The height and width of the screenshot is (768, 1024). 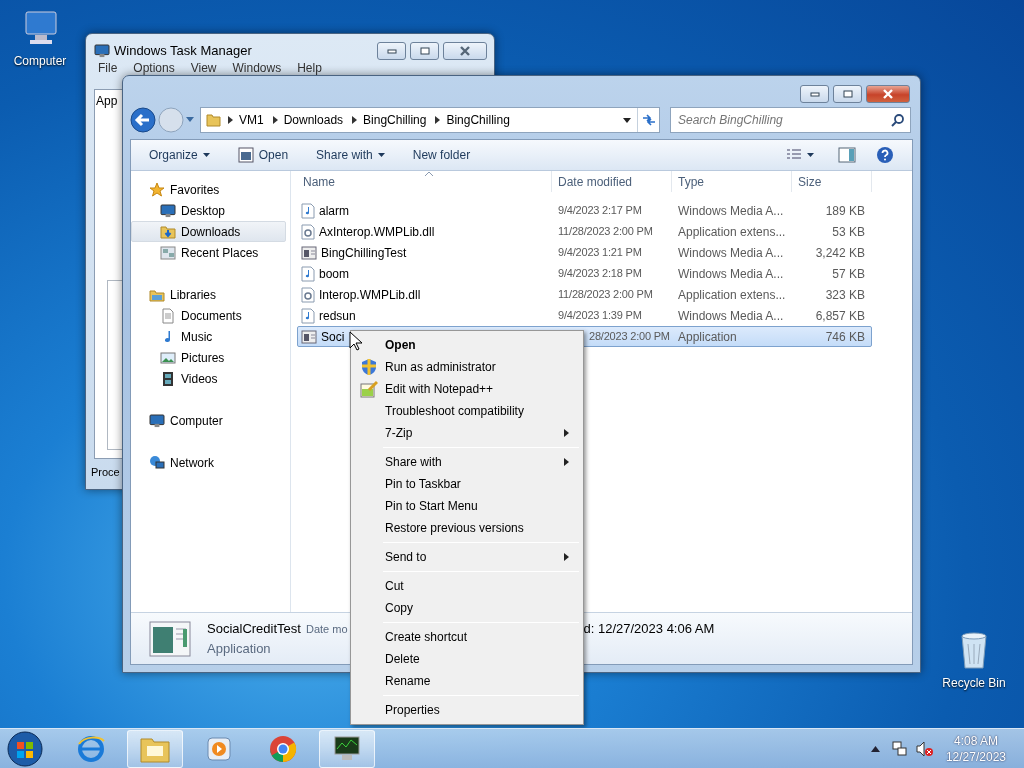 I want to click on search-input: Search BingChilling, so click(x=781, y=120).